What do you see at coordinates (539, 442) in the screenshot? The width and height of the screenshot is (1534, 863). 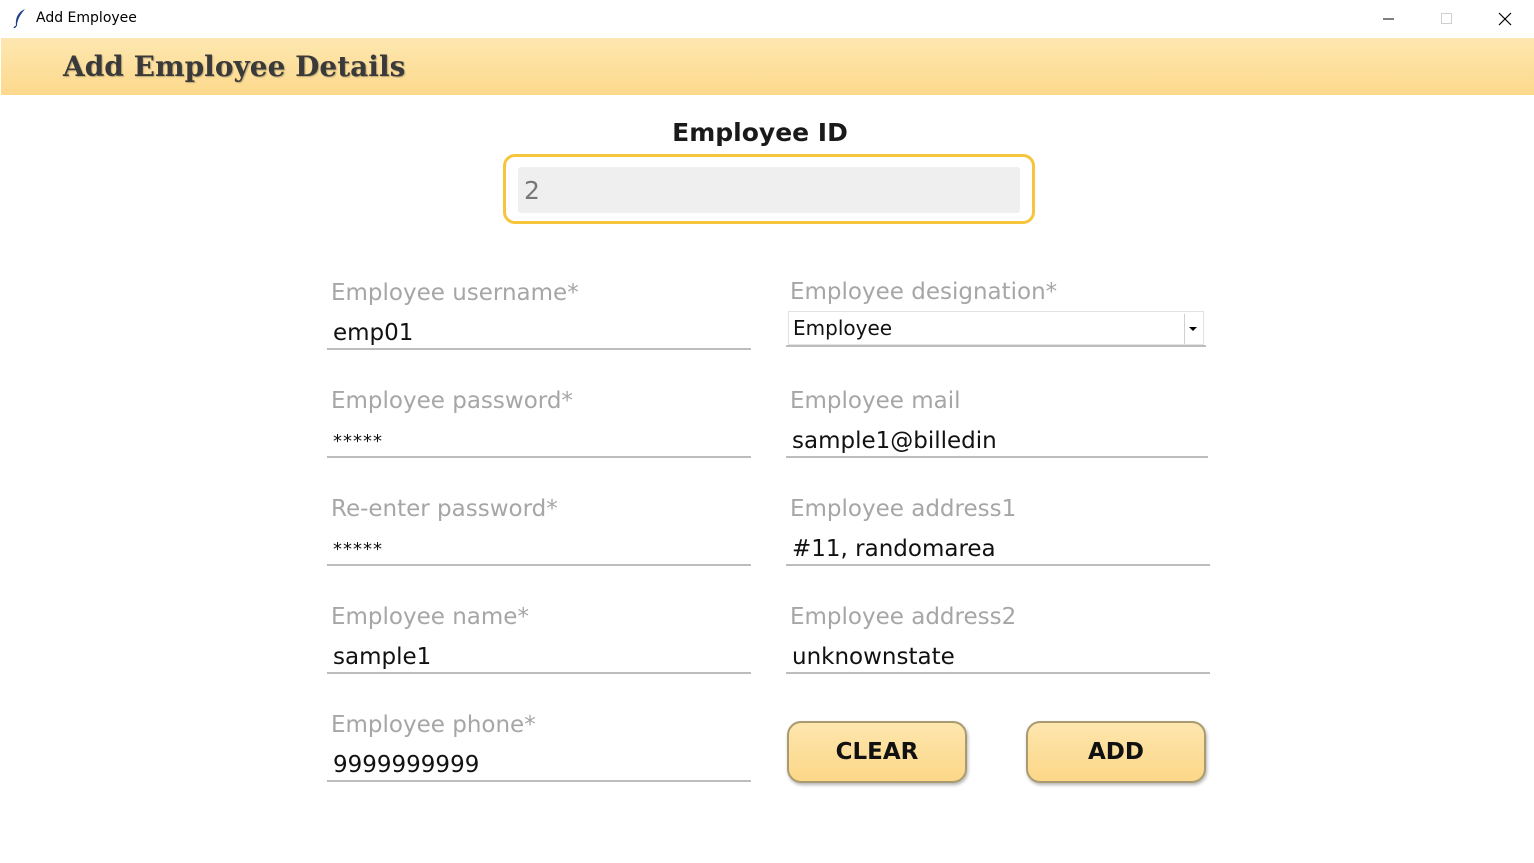 I see `password-field` at bounding box center [539, 442].